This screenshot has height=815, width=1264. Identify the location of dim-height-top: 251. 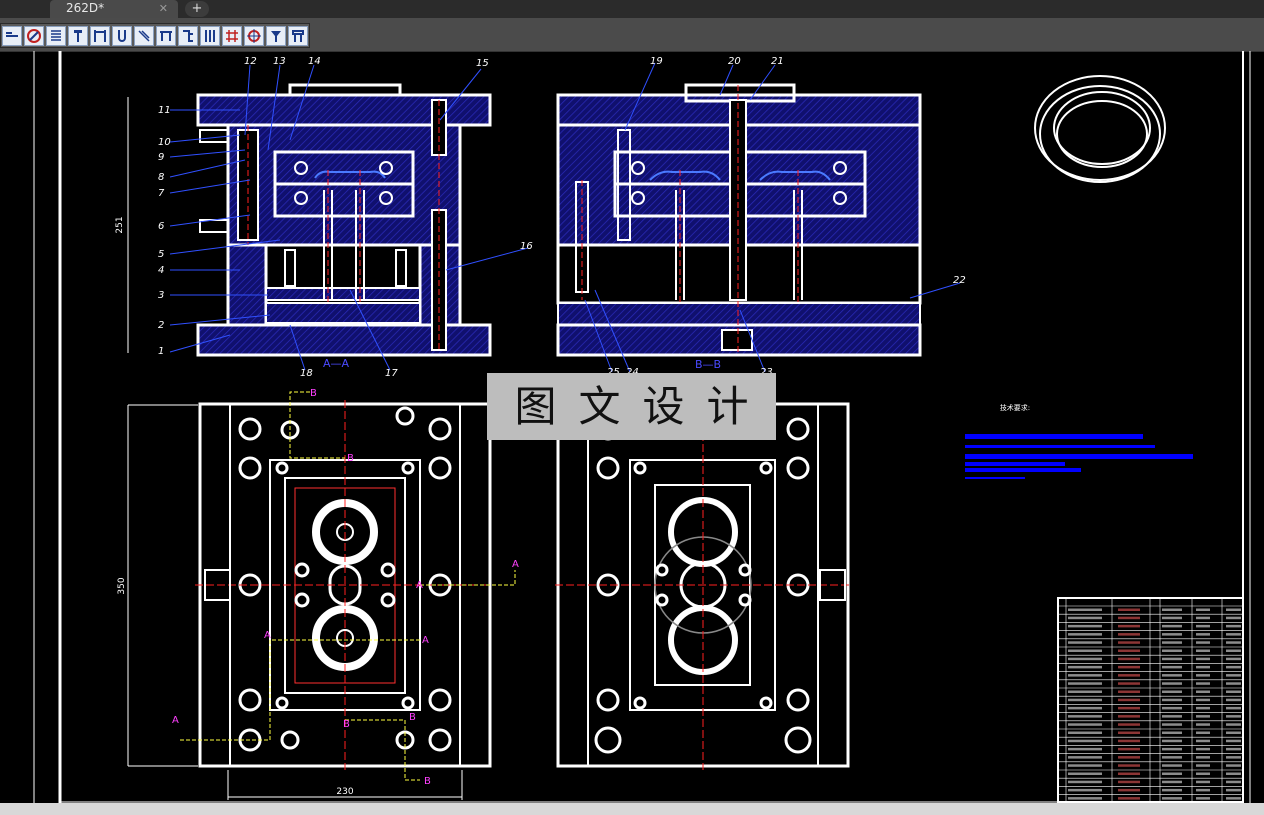
(120, 224).